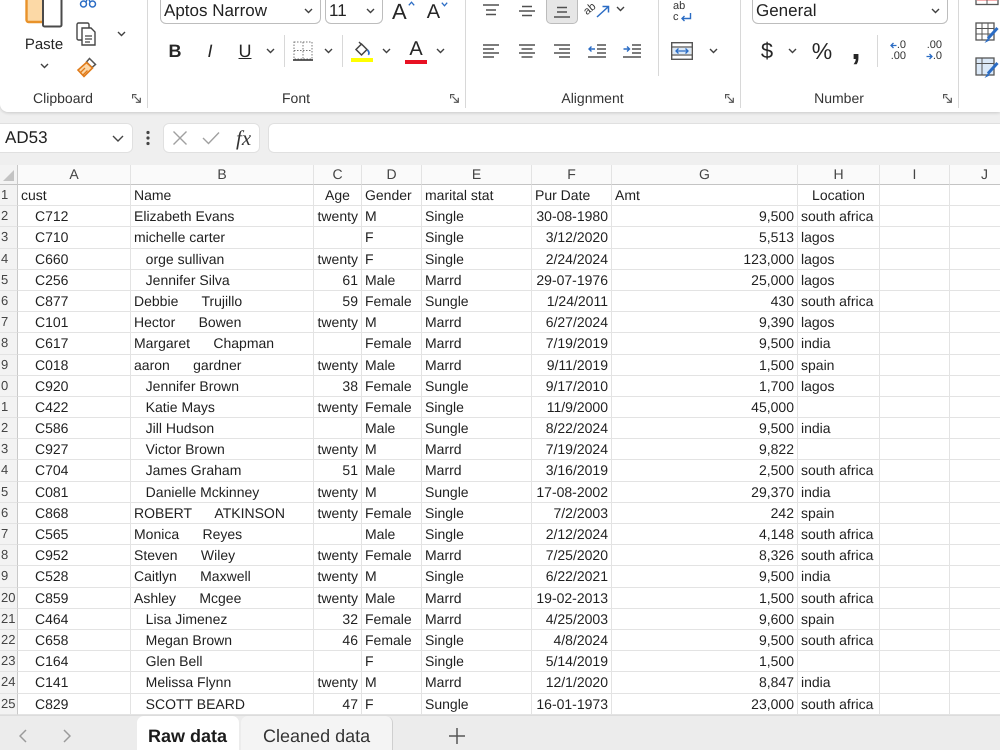 The image size is (1000, 750). What do you see at coordinates (839, 175) in the screenshot?
I see `column-header: H` at bounding box center [839, 175].